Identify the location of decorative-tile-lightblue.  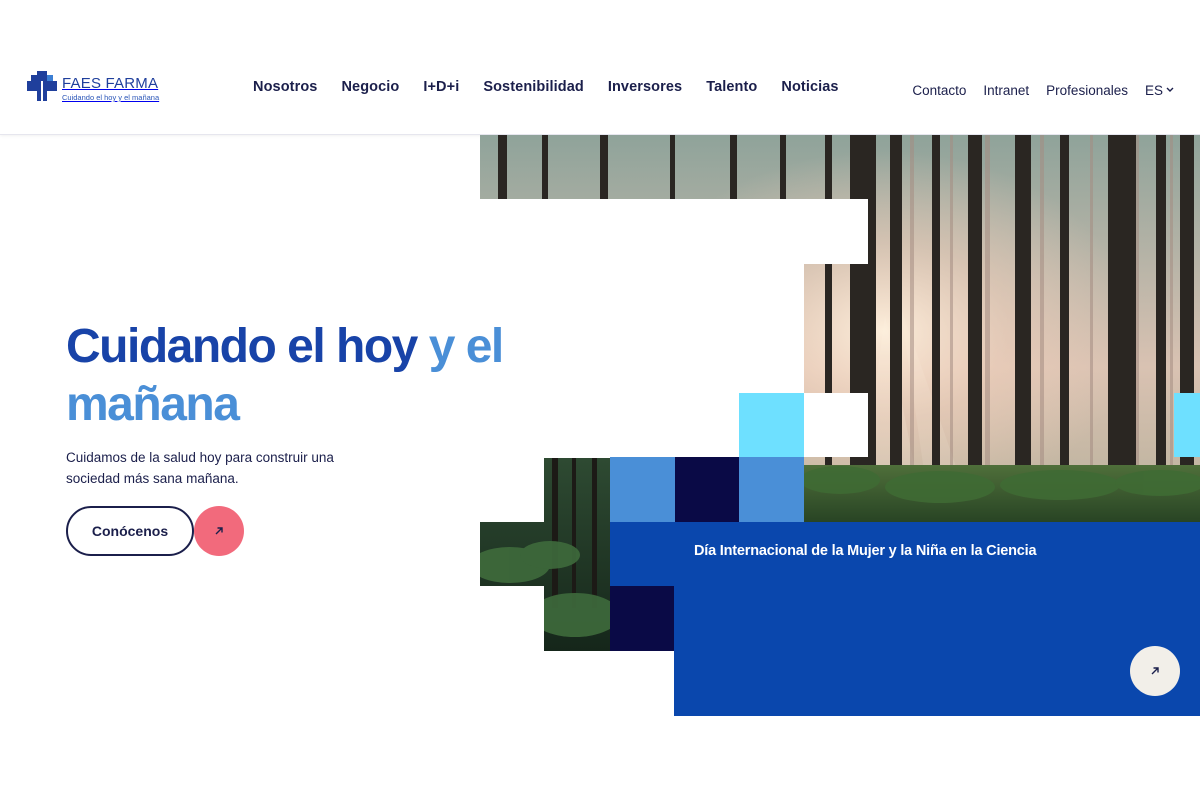
(642, 489).